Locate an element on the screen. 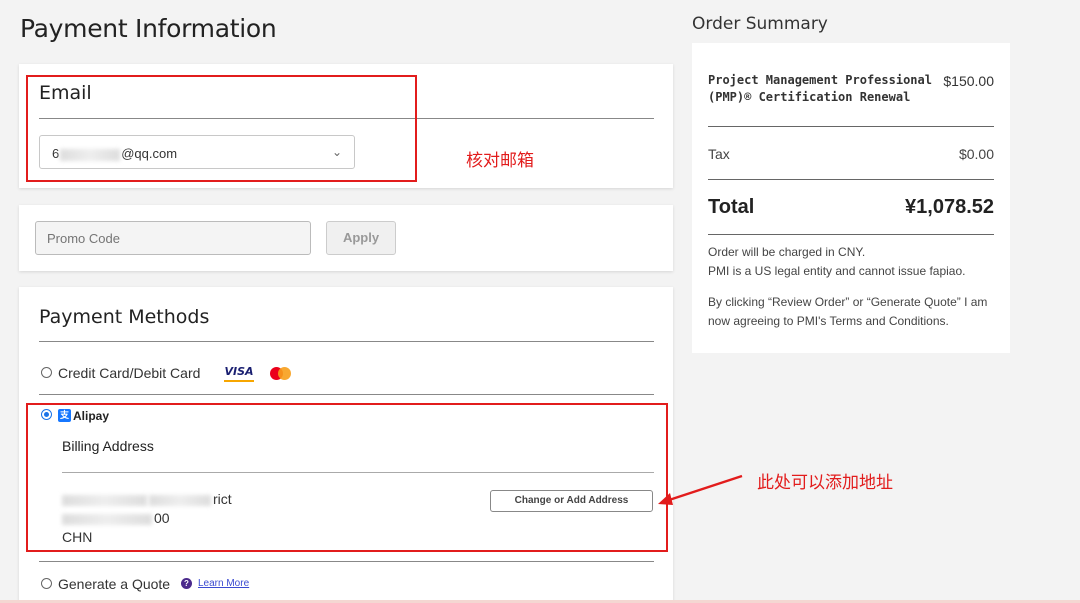 This screenshot has height=603, width=1080. annotation-arrow-icon is located at coordinates (700, 489).